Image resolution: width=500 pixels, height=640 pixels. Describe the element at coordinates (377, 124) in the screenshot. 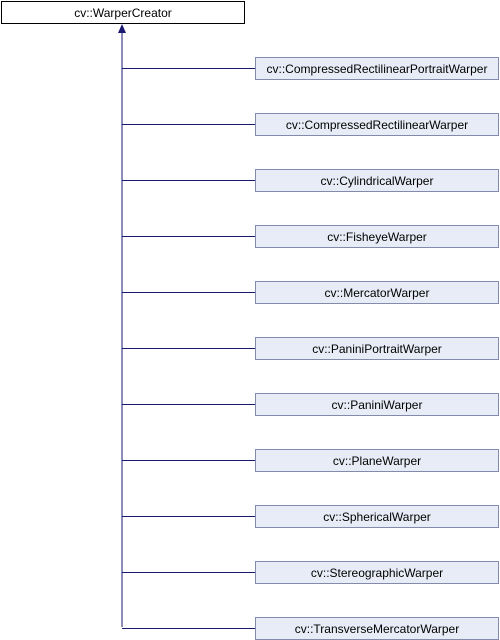

I see `derived-class-node: cv::CompressedRectilinearWarper` at that location.